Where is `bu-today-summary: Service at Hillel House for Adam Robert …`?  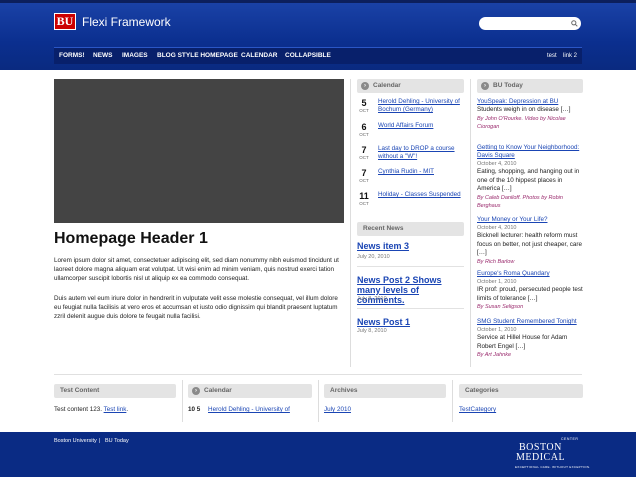
bu-today-summary: Service at Hillel House for Adam Robert … is located at coordinates (522, 342).